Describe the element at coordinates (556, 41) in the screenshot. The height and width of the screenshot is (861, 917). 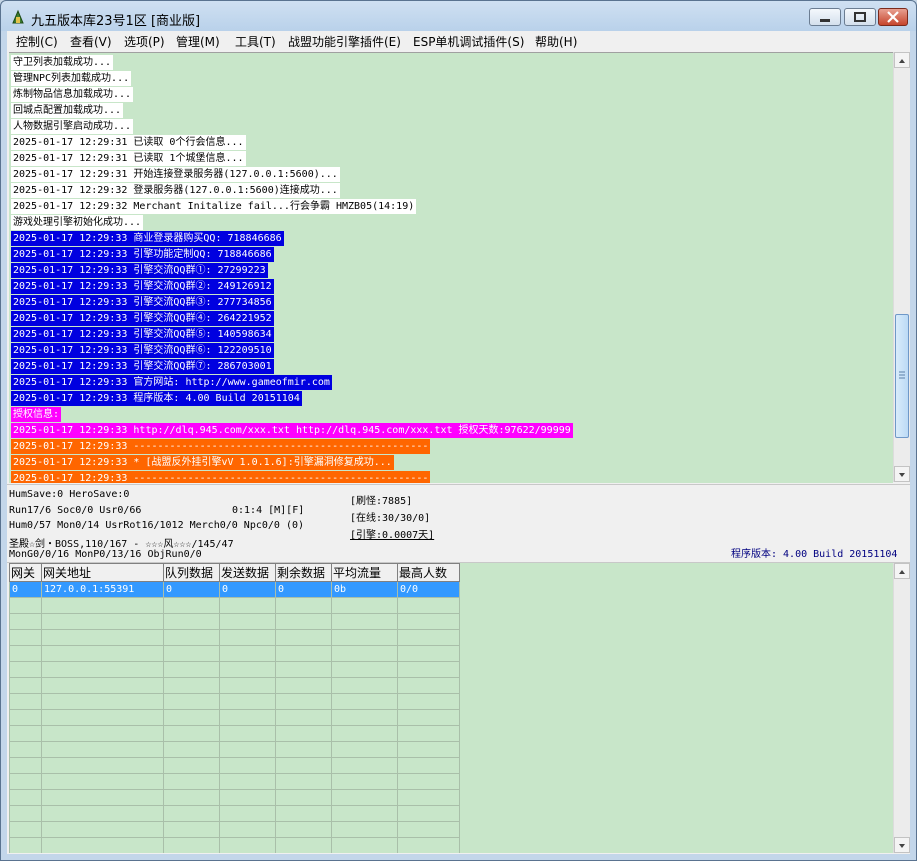
I see `menu-help: 帮助(H)` at that location.